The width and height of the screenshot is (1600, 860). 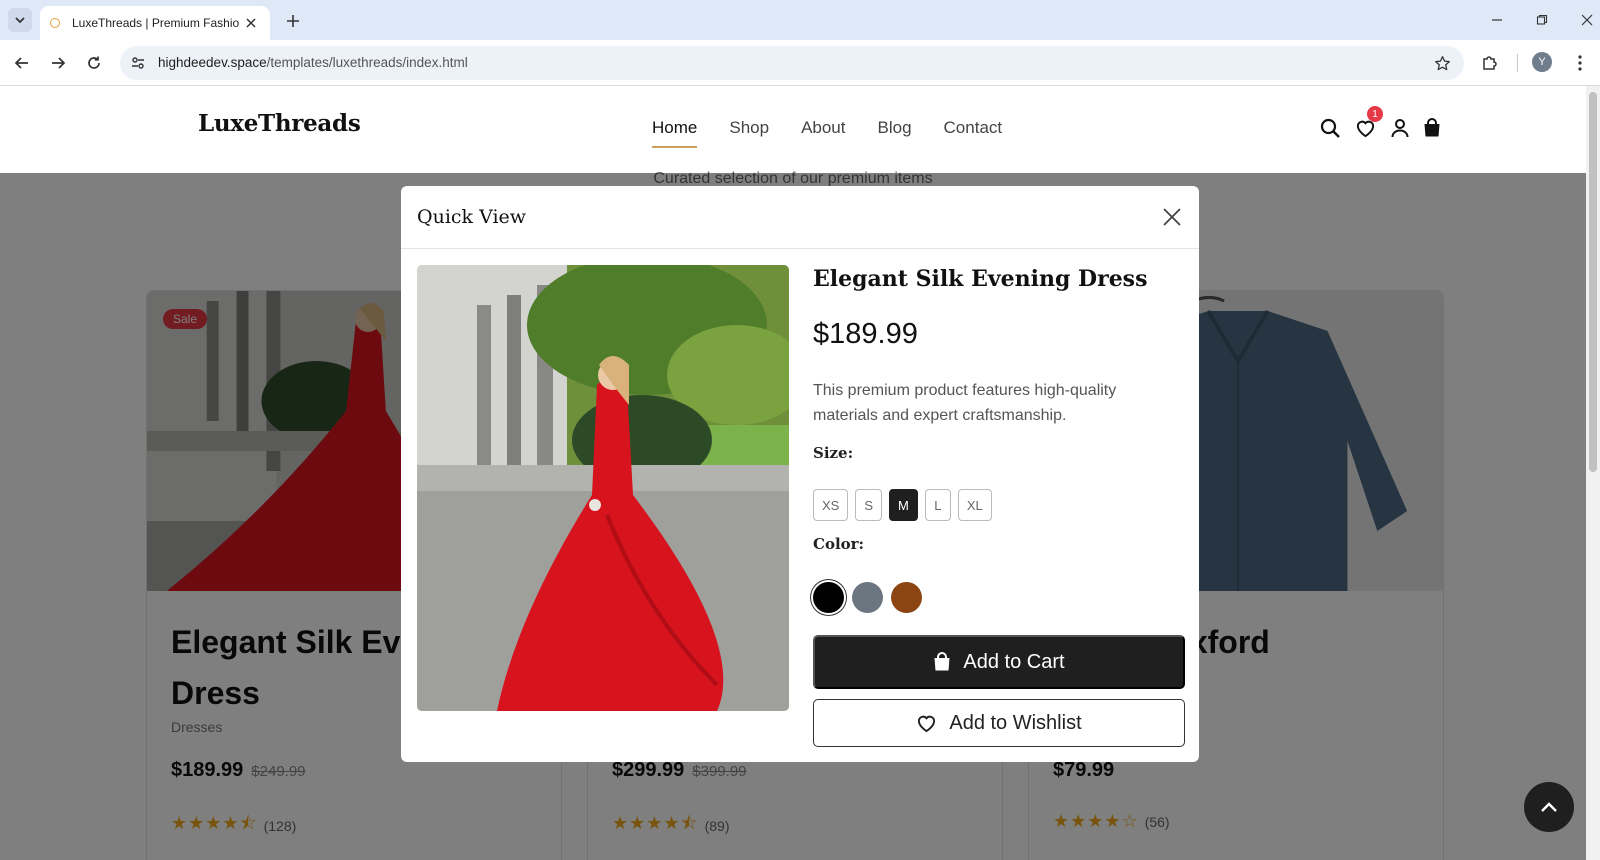 What do you see at coordinates (1593, 282) in the screenshot?
I see `scrollbar-thumb` at bounding box center [1593, 282].